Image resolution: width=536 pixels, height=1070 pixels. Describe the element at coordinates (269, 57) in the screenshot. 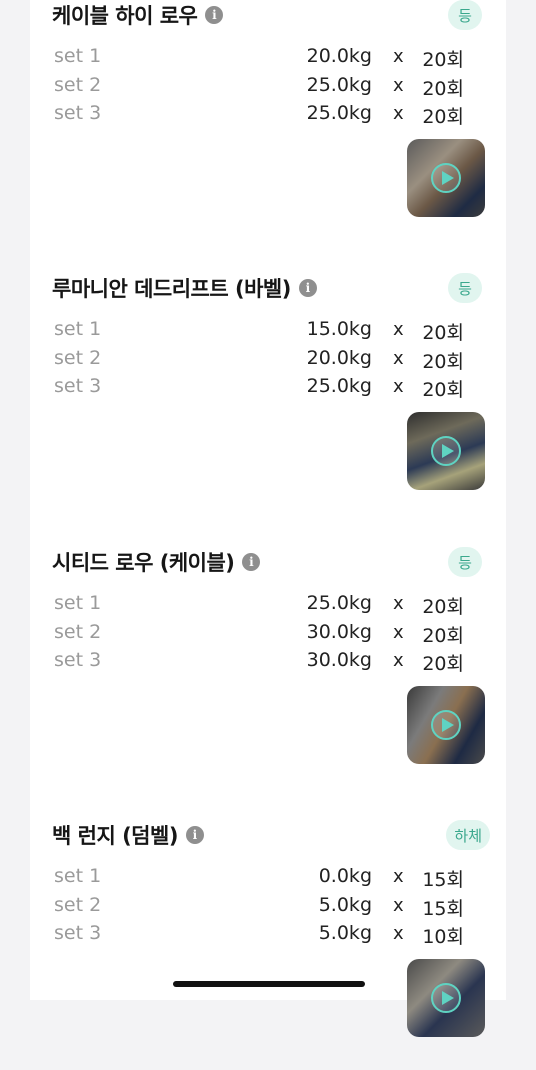

I see `set-row: set 1 20.0kg x 20회` at that location.